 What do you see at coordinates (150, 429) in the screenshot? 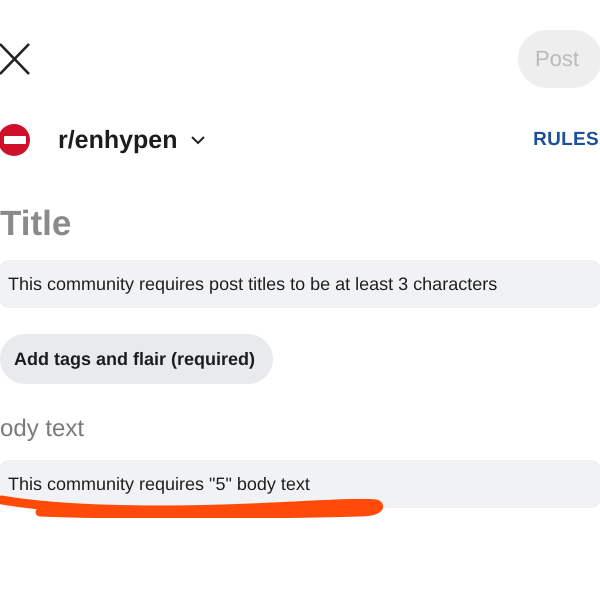
I see `body-field: ody text` at bounding box center [150, 429].